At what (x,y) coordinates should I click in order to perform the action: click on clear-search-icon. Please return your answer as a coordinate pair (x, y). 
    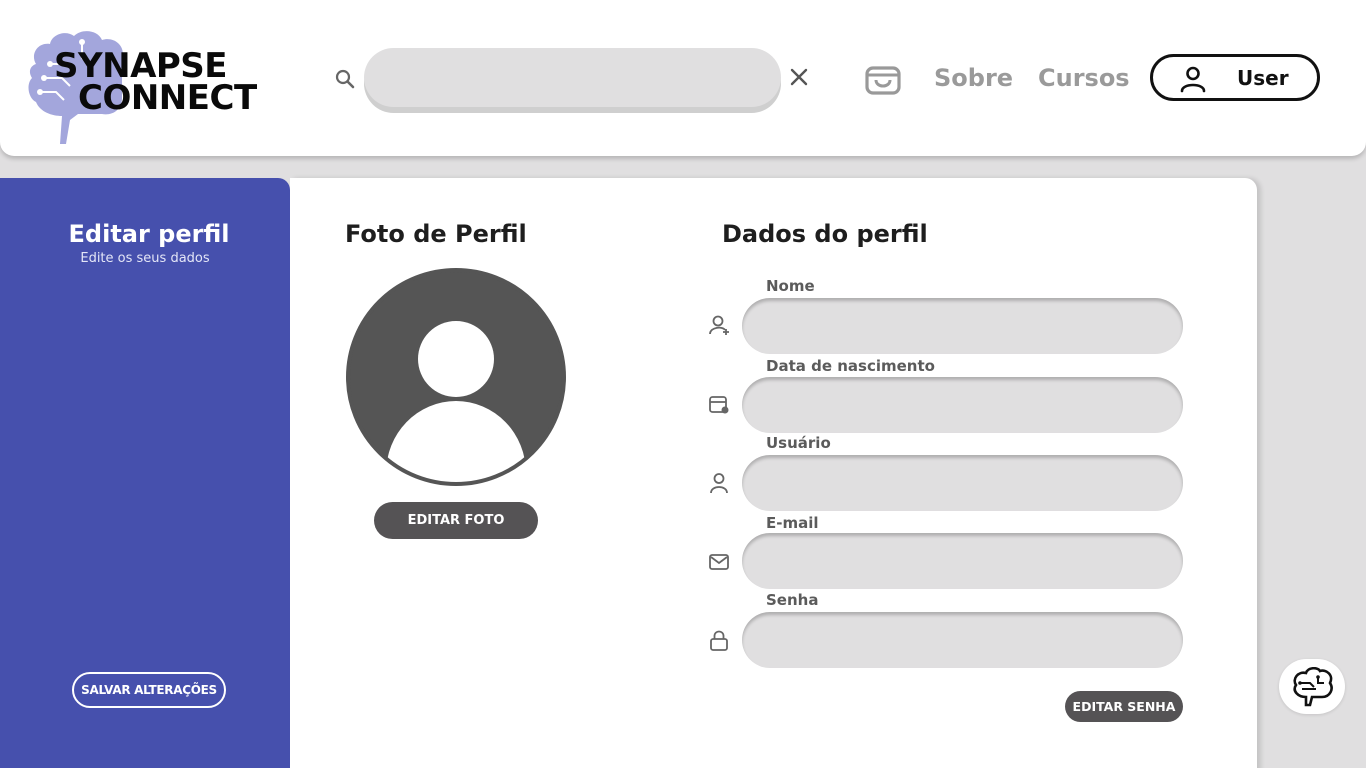
    Looking at the image, I should click on (799, 77).